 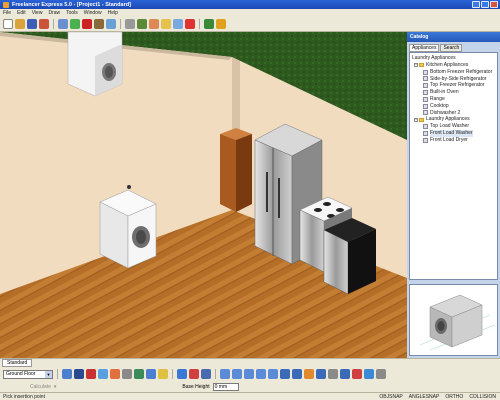 What do you see at coordinates (21, 374) in the screenshot?
I see `floor-select-value: Ground Floor` at bounding box center [21, 374].